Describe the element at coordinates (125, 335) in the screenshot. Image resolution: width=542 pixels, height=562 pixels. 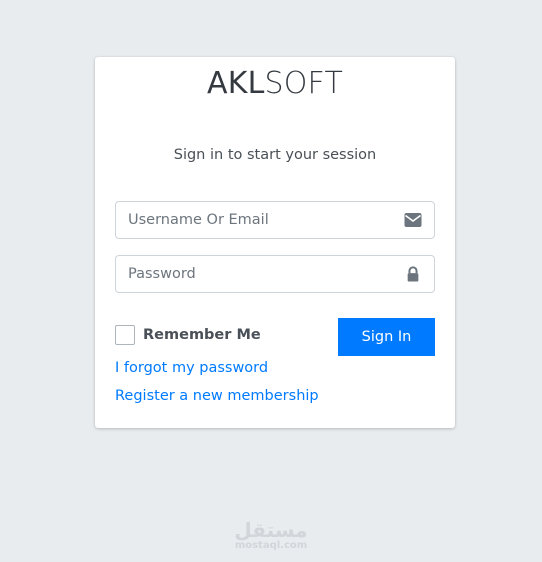
I see `remember-checkbox` at that location.